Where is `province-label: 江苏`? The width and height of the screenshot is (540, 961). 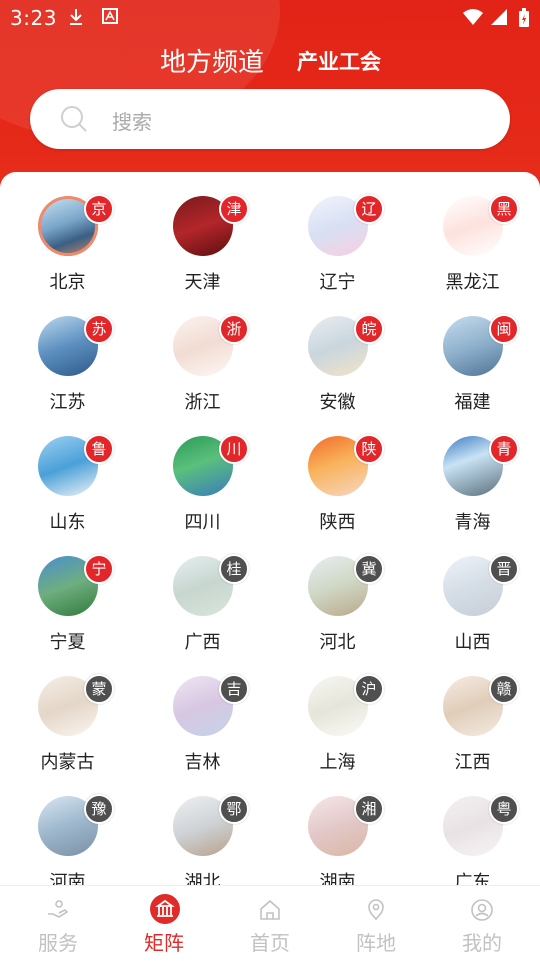
province-label: 江苏 is located at coordinates (67, 402).